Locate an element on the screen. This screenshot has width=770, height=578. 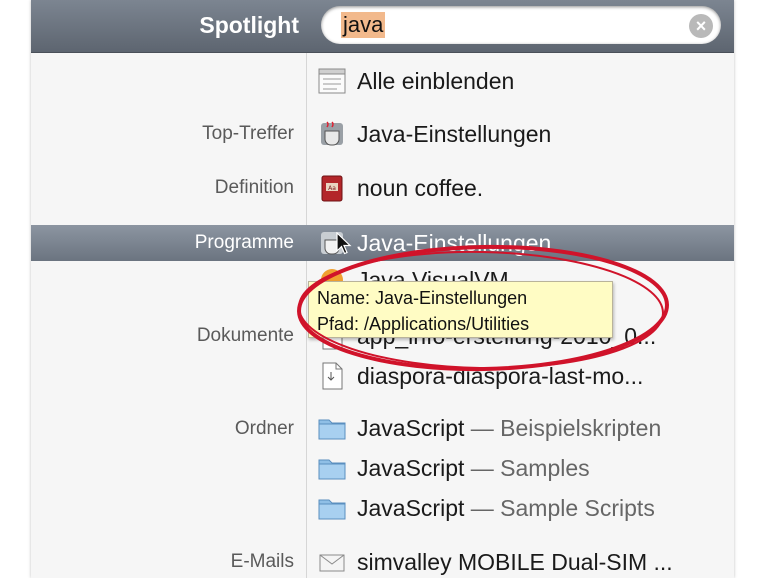
result-folder-2-label: JavaScript — Samples is located at coordinates (473, 467).